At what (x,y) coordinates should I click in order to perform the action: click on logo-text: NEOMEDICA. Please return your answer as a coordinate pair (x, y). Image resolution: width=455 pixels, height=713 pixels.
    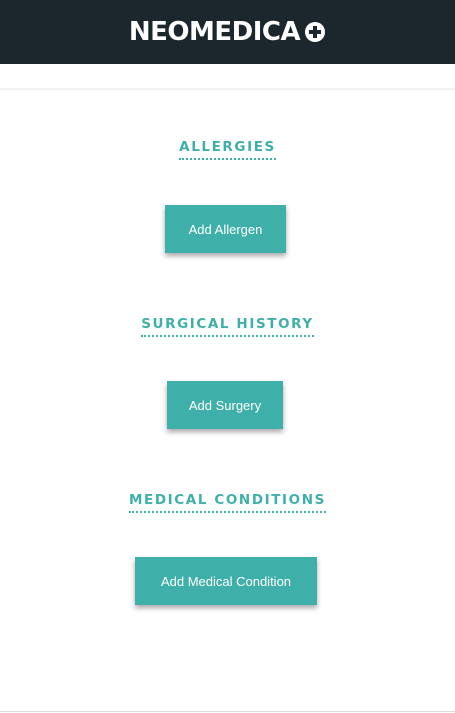
    Looking at the image, I should click on (214, 32).